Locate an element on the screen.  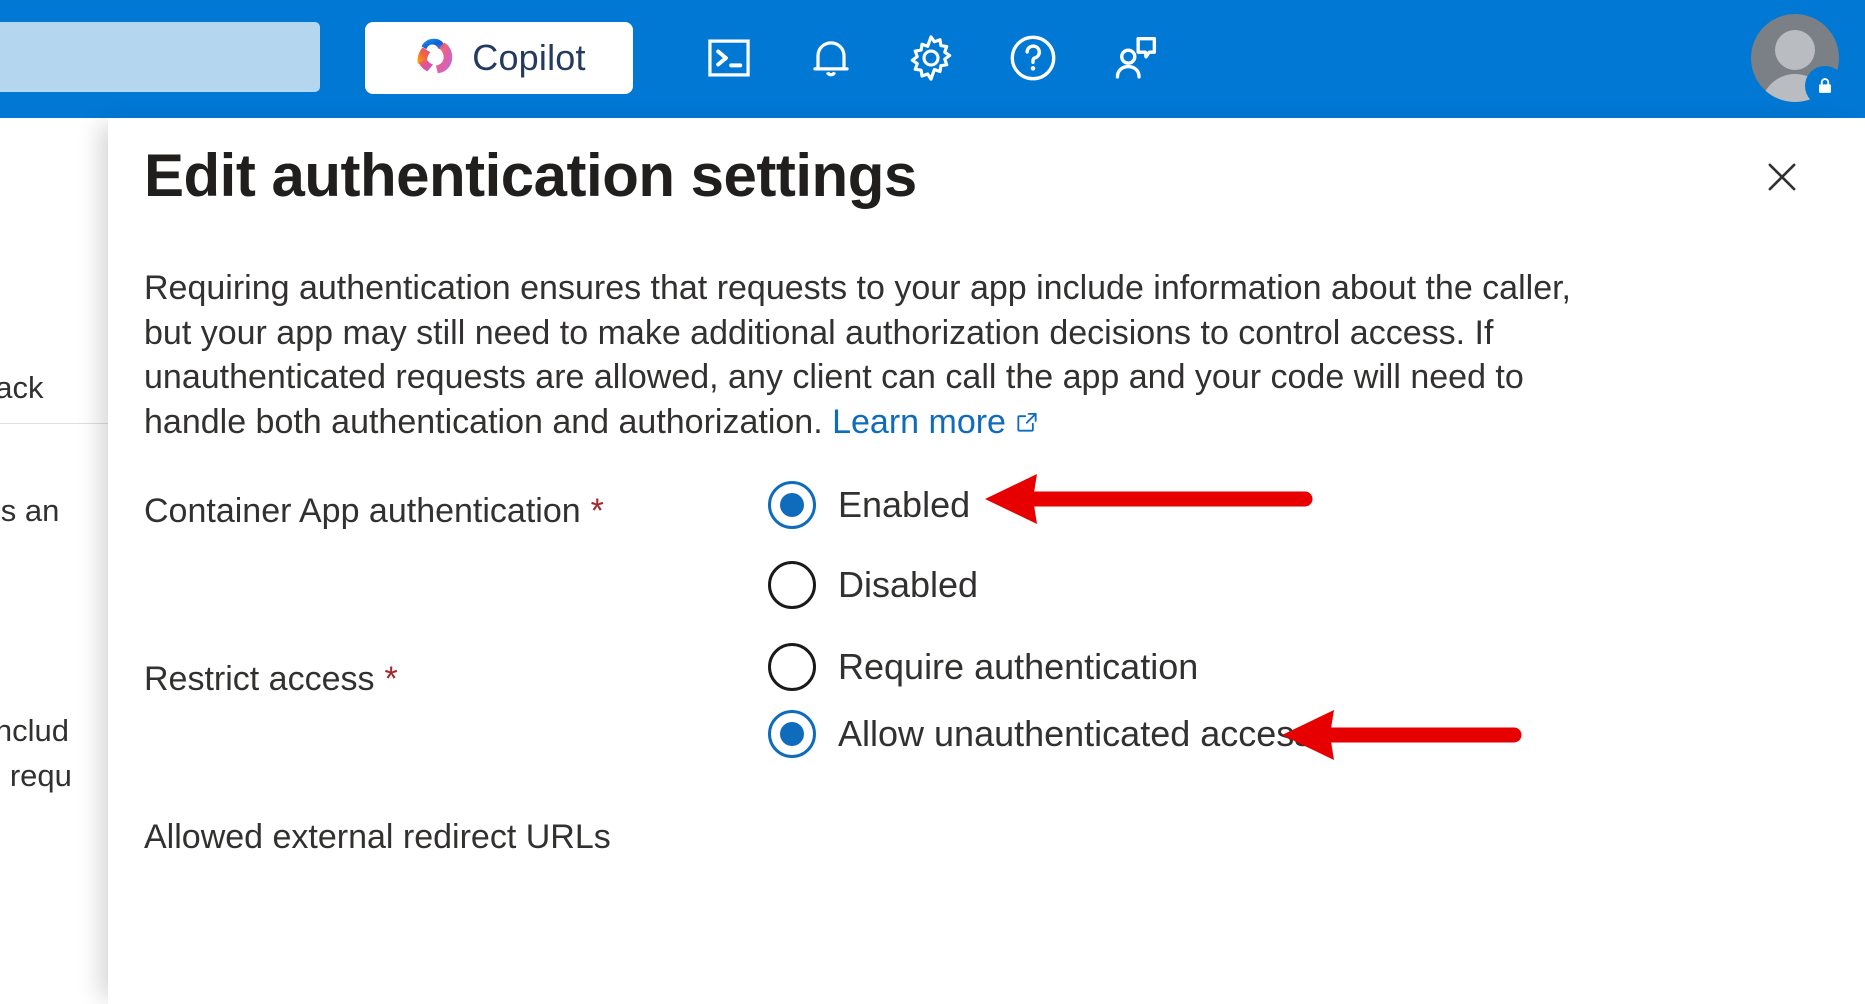
radio-label-require-authentication: Require authentication is located at coordinates (1018, 666).